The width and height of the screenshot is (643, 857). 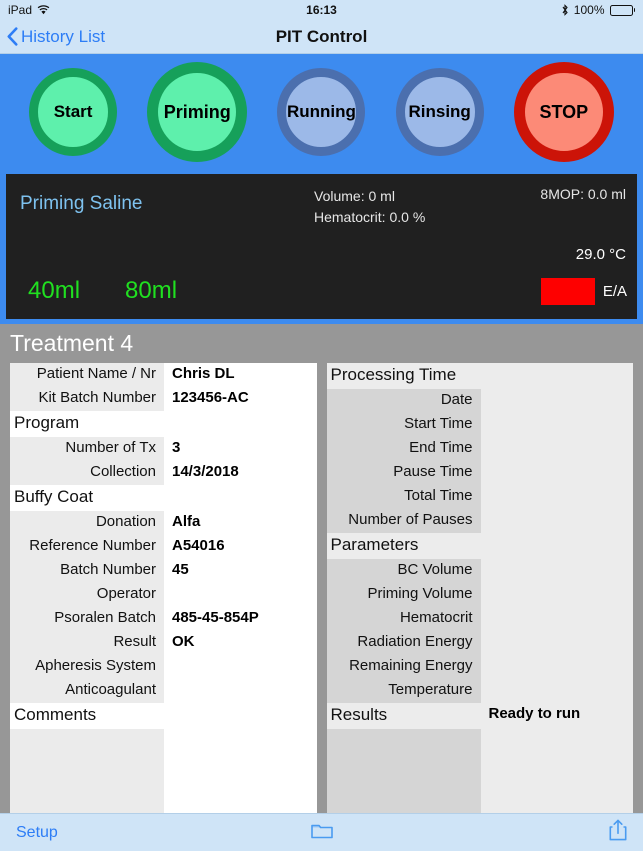 What do you see at coordinates (626, 832) in the screenshot?
I see `share-button` at bounding box center [626, 832].